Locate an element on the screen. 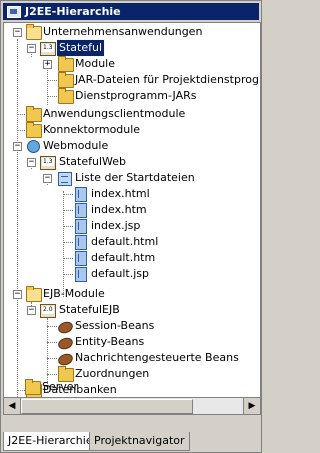  tree-item-label: Session-Beans is located at coordinates (115, 325).